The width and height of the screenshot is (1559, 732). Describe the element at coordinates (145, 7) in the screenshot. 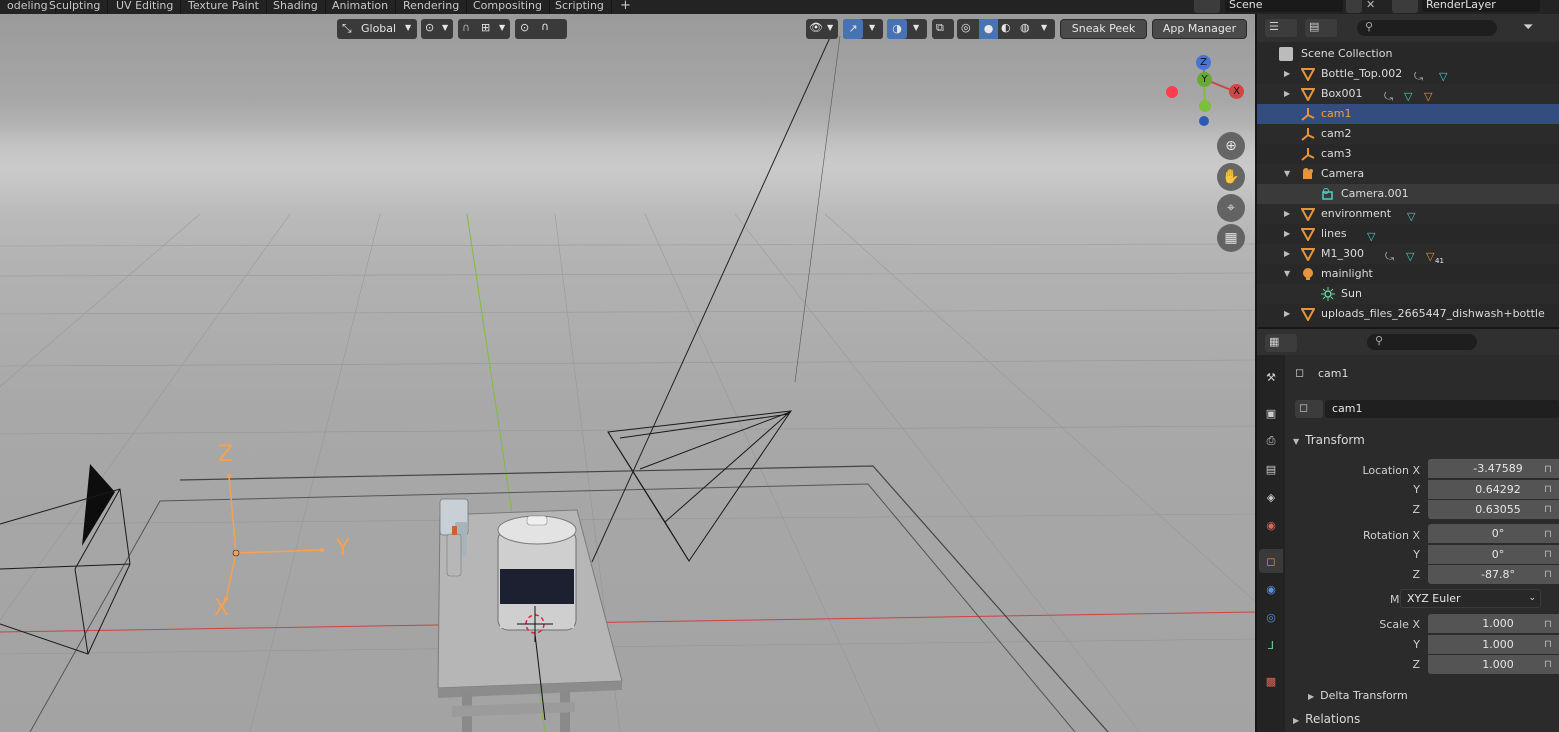

I see `tab-uv-editing: UV Editing` at that location.